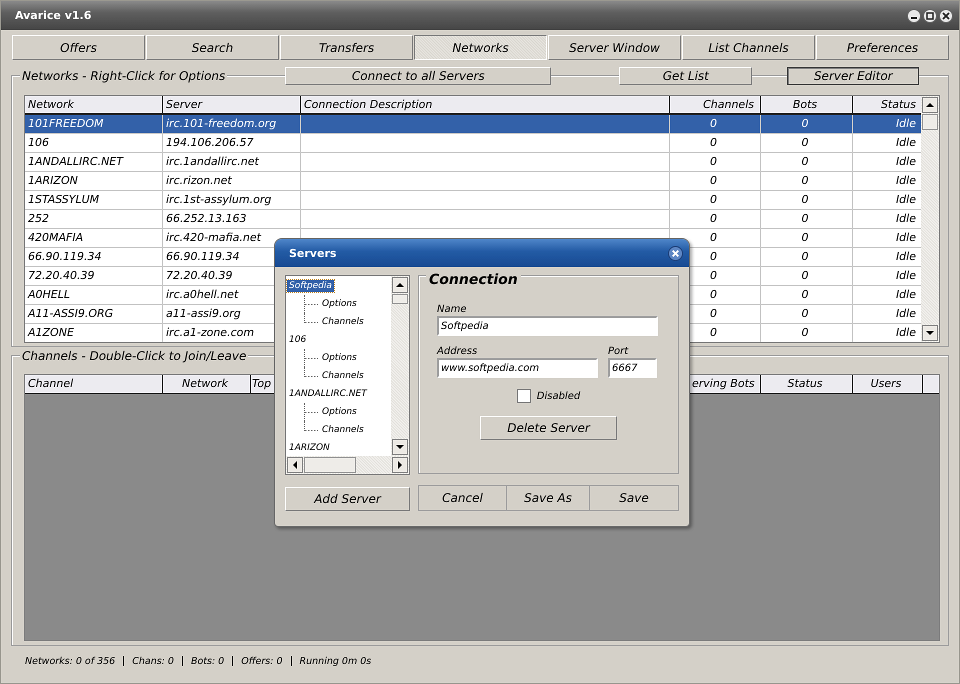 The image size is (960, 684). Describe the element at coordinates (807, 384) in the screenshot. I see `column-header: Status` at that location.